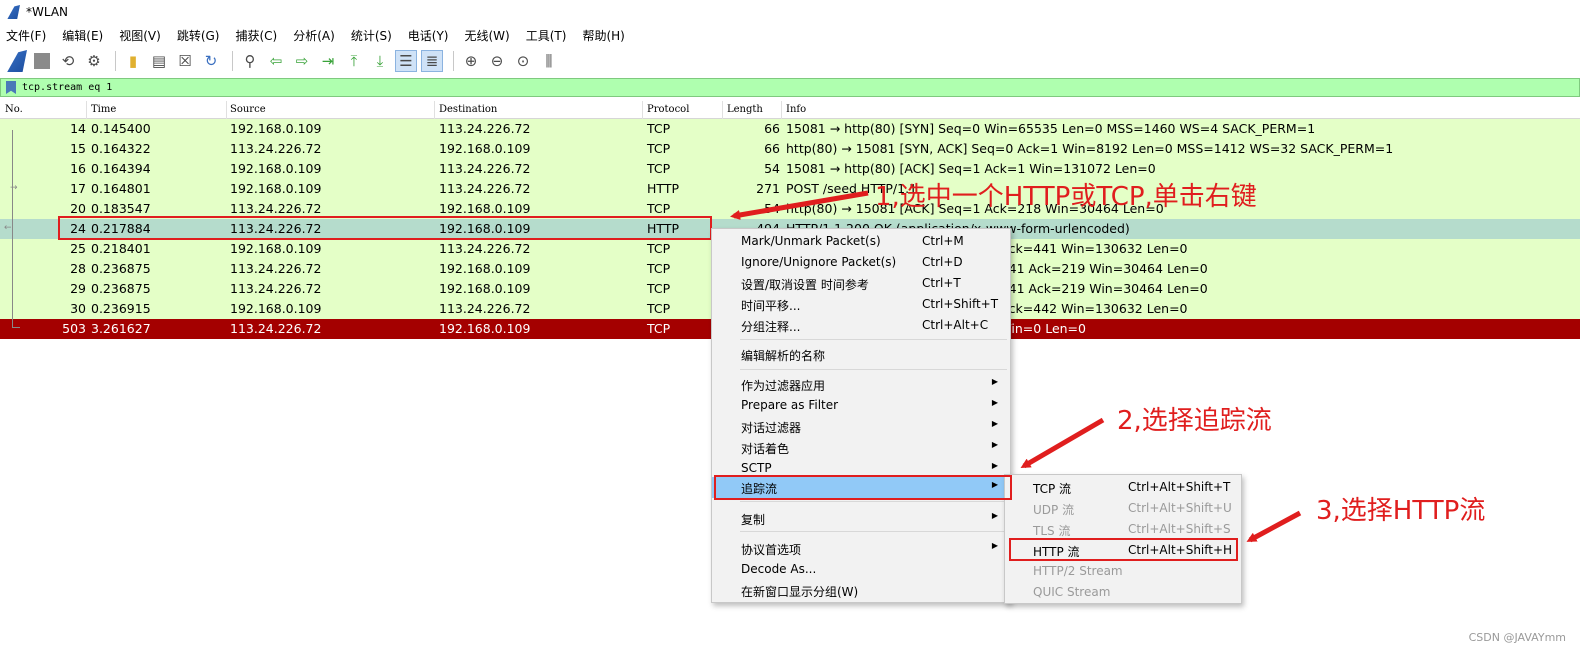 The width and height of the screenshot is (1580, 654). Describe the element at coordinates (468, 109) in the screenshot. I see `column-header-destination: Destination` at that location.